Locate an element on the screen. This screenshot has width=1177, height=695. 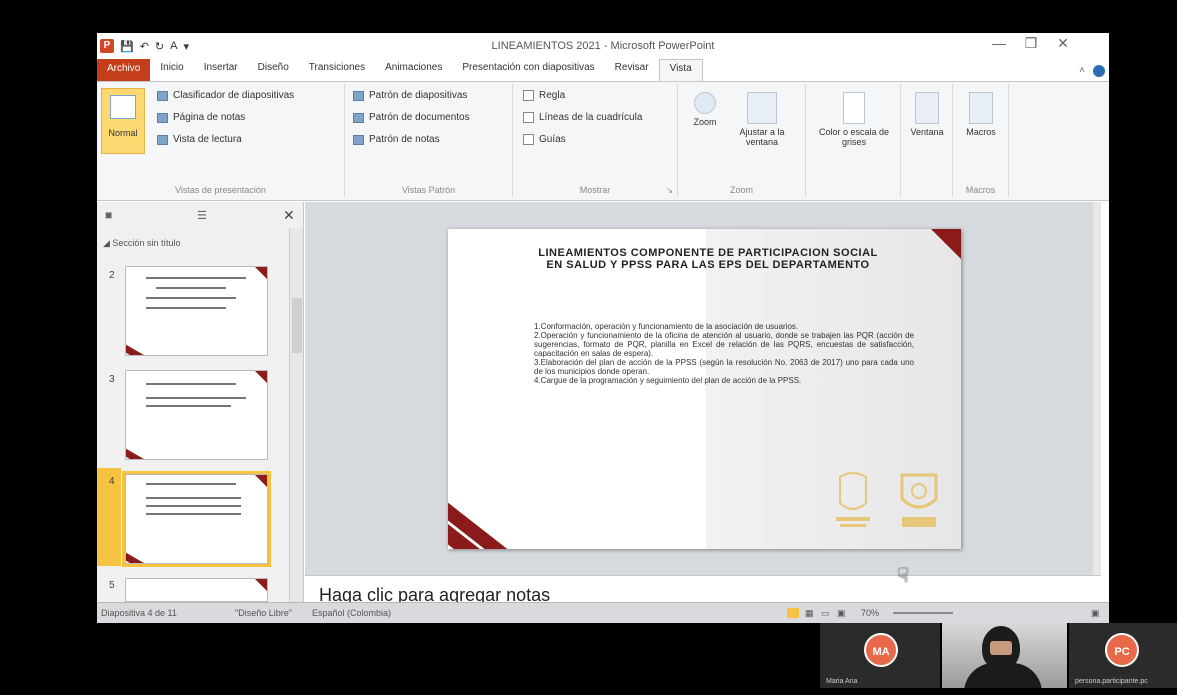
handout-master-icon is located at coordinates (358, 117).